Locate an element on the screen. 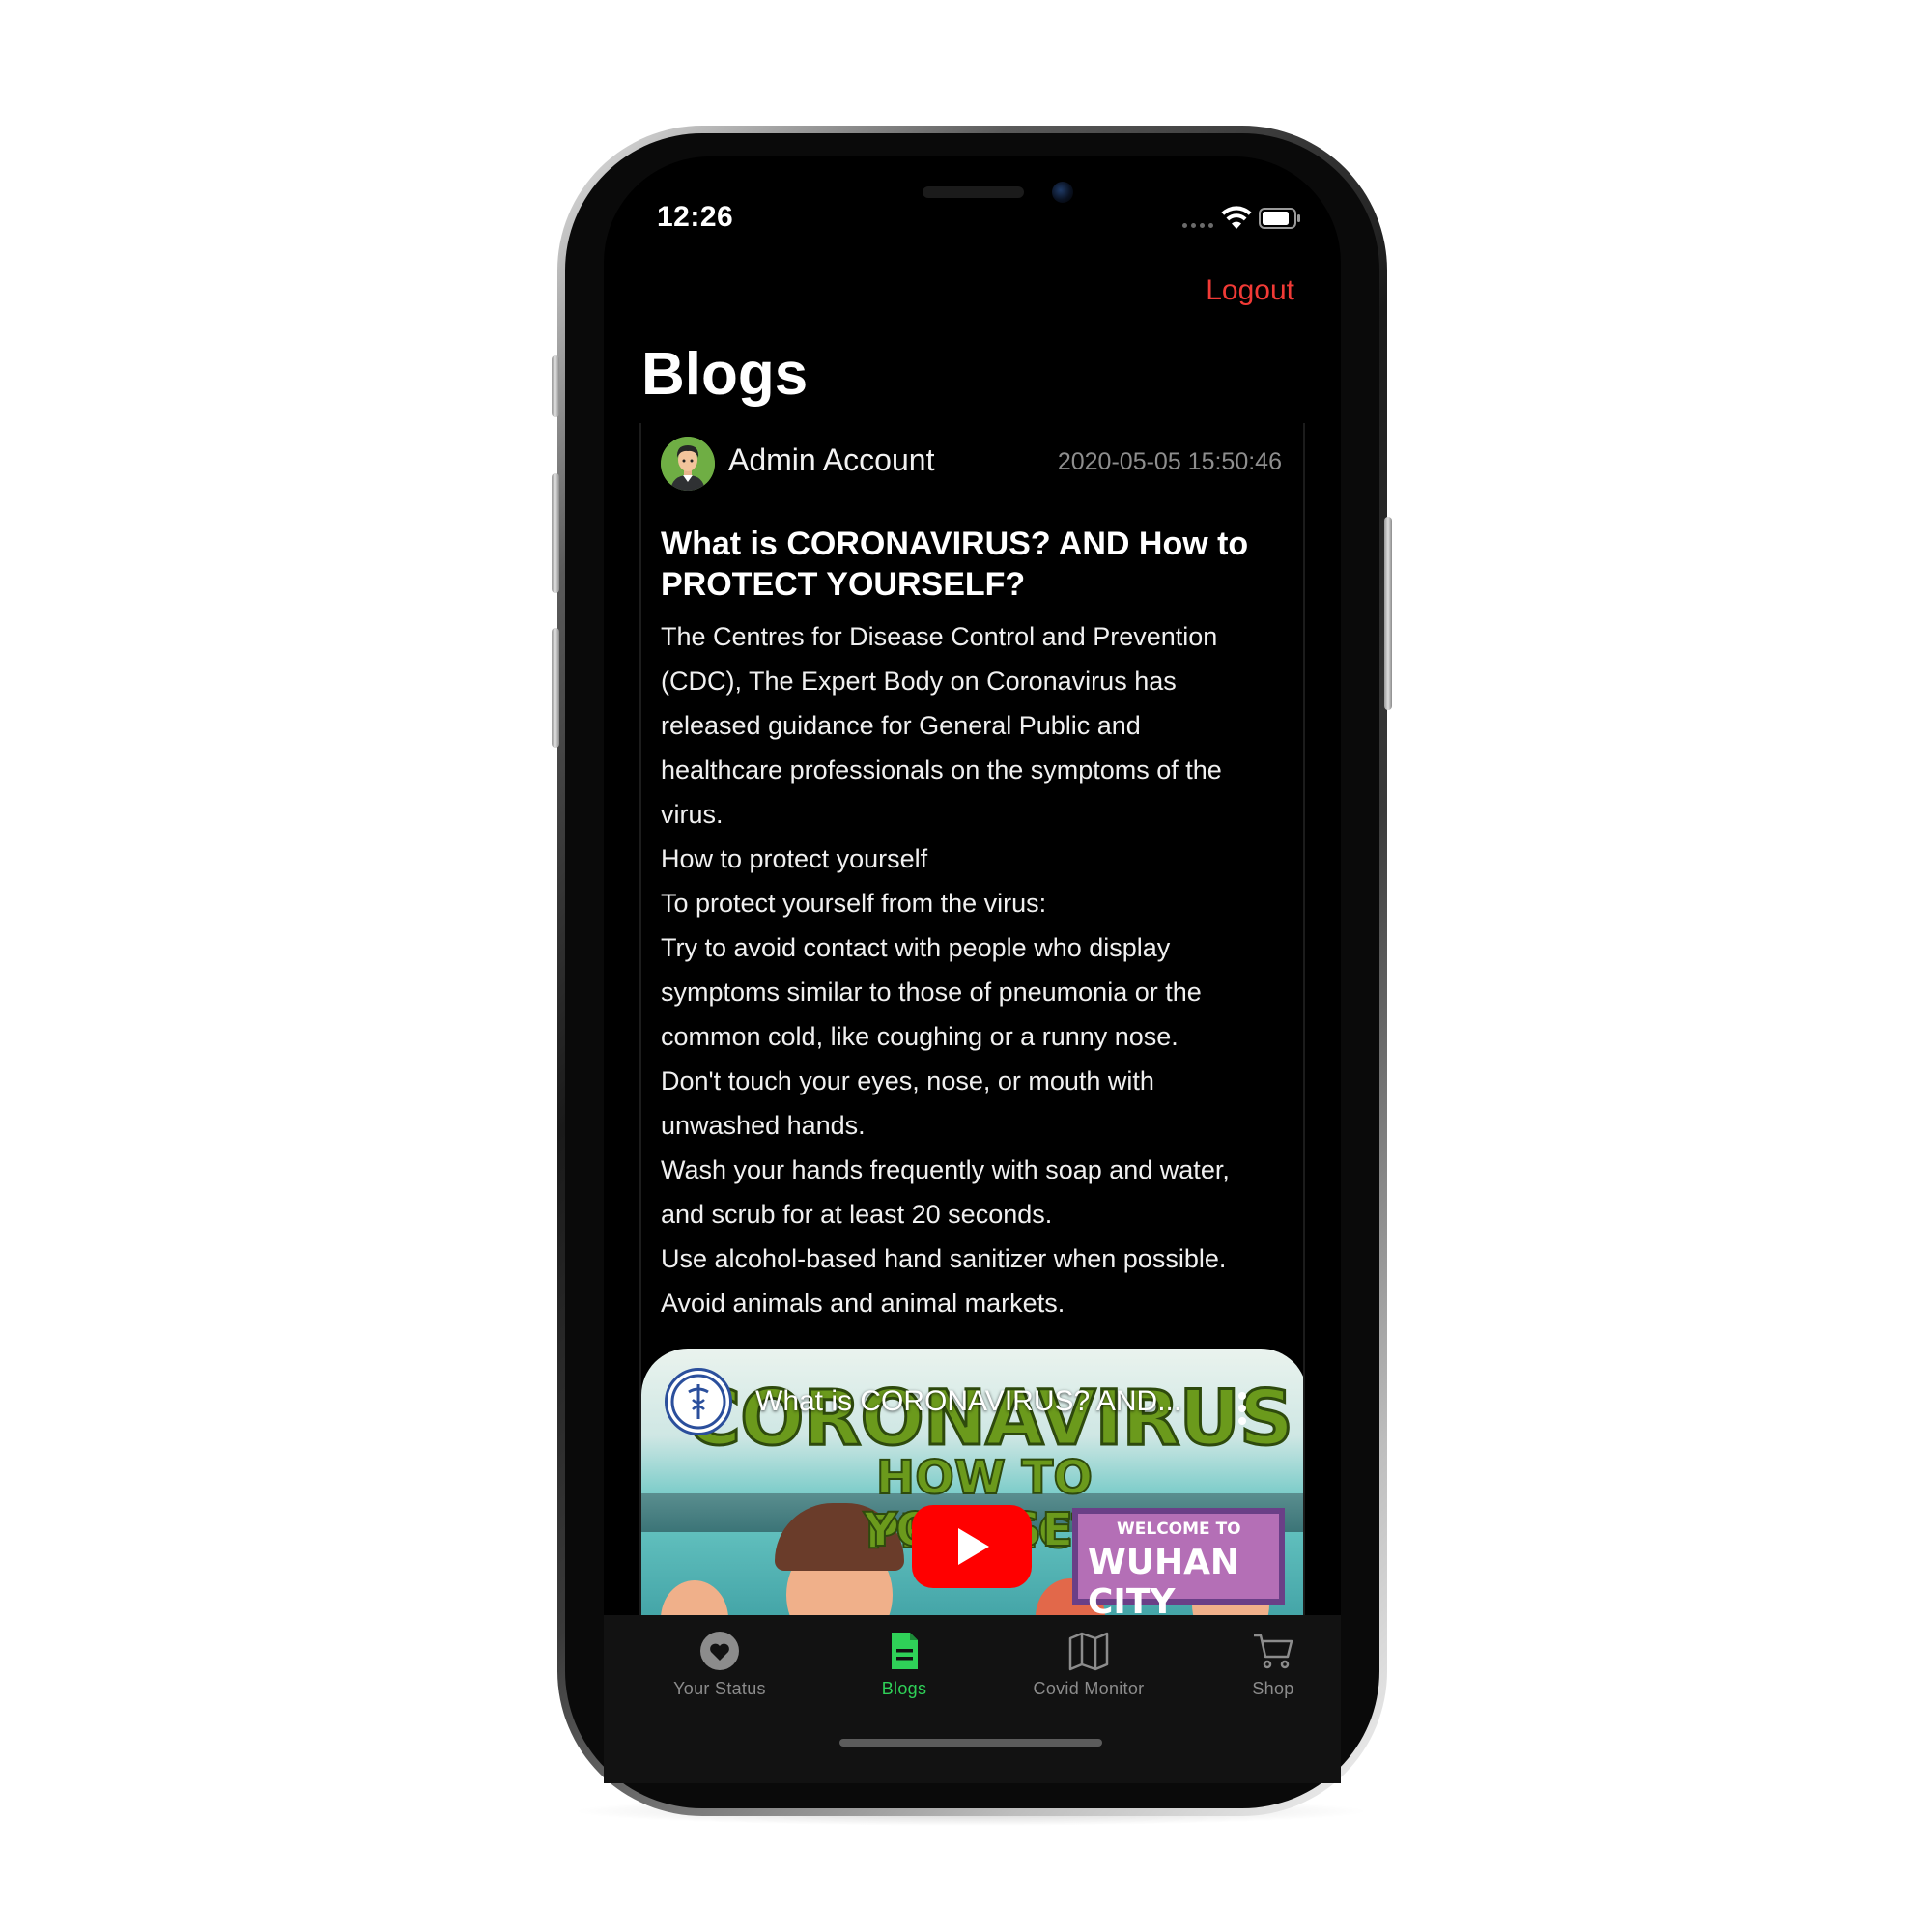 Image resolution: width=1932 pixels, height=1932 pixels. tab-your-status: Your Status is located at coordinates (719, 1674).